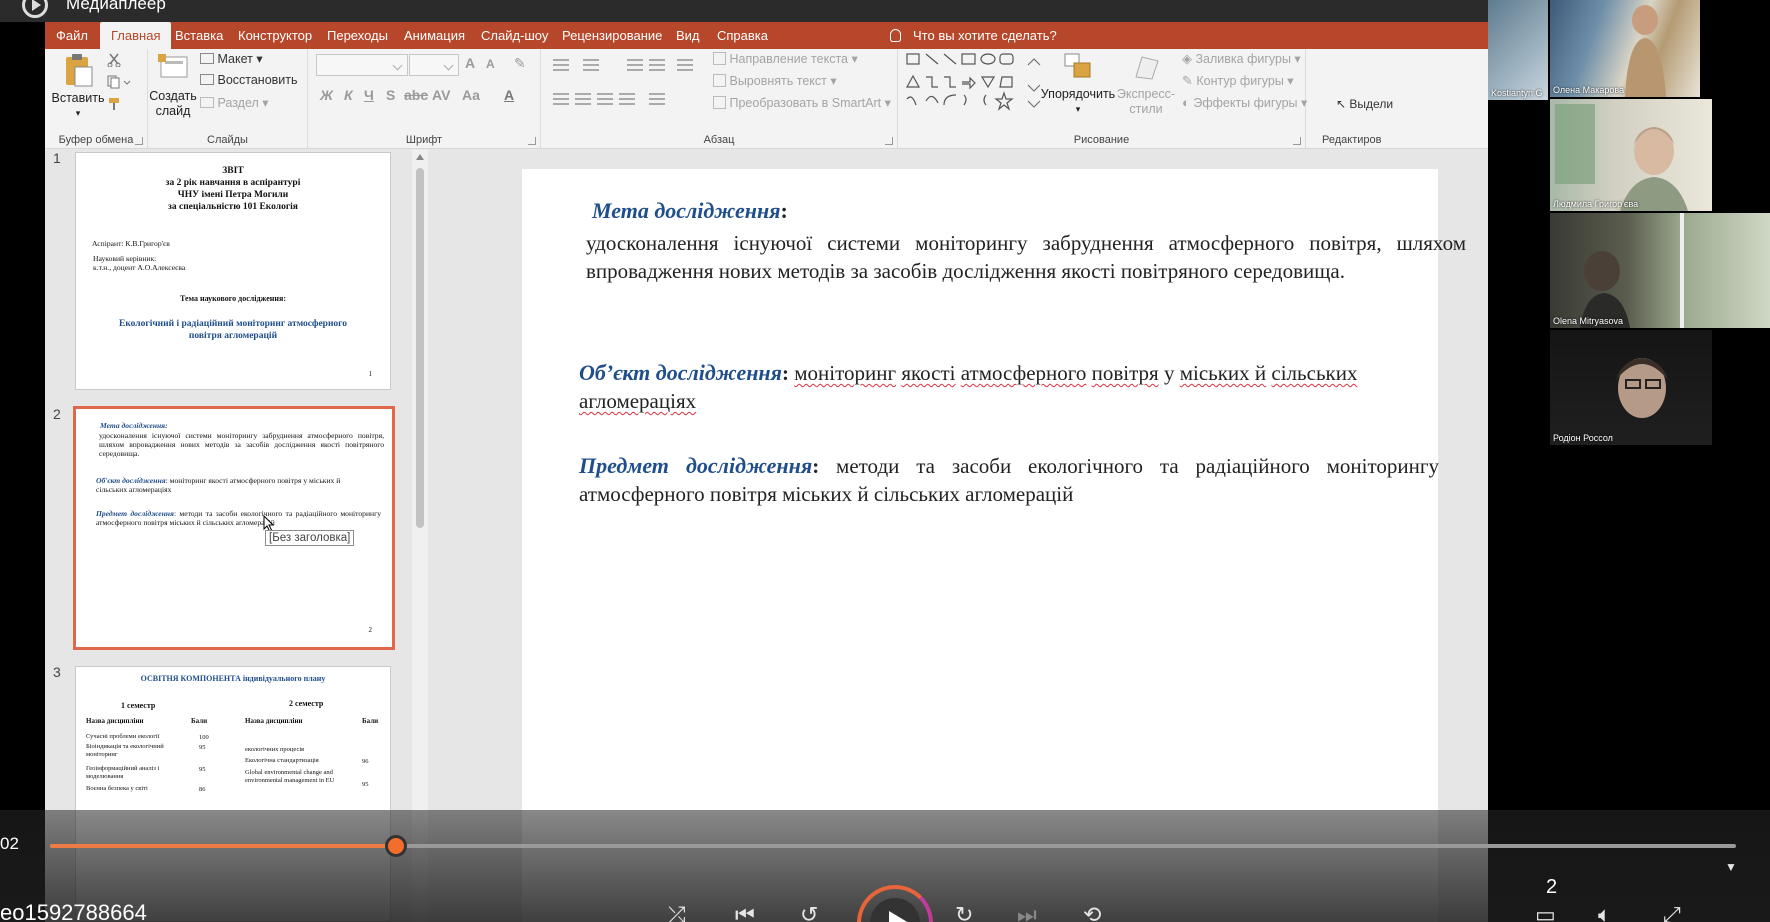  What do you see at coordinates (434, 65) in the screenshot?
I see `font-size-dropdown` at bounding box center [434, 65].